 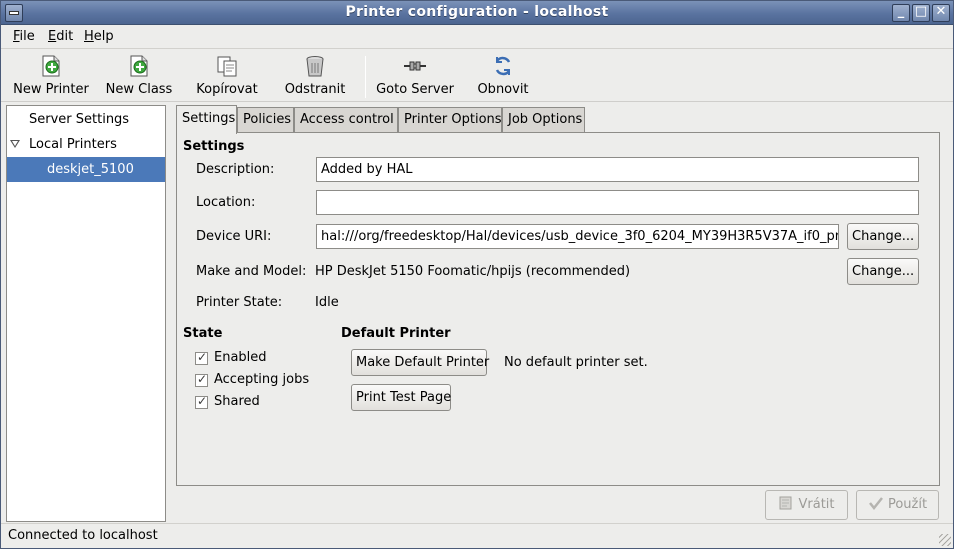 I want to click on tab-printer-options: Printer Options, so click(x=450, y=120).